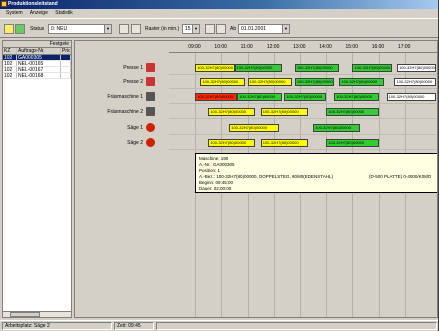 The image size is (439, 331). I want to click on time-tick-label: 11:00, so click(246, 47).